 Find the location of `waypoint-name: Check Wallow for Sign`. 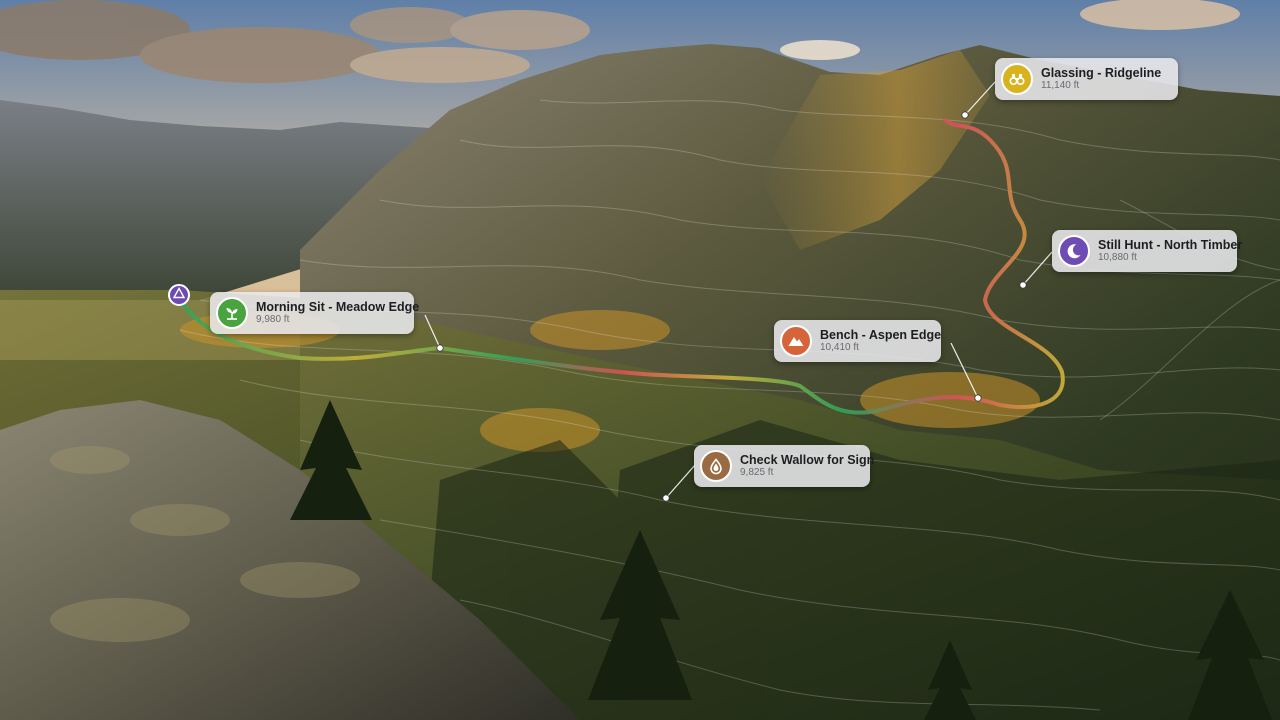

waypoint-name: Check Wallow for Sign is located at coordinates (807, 460).